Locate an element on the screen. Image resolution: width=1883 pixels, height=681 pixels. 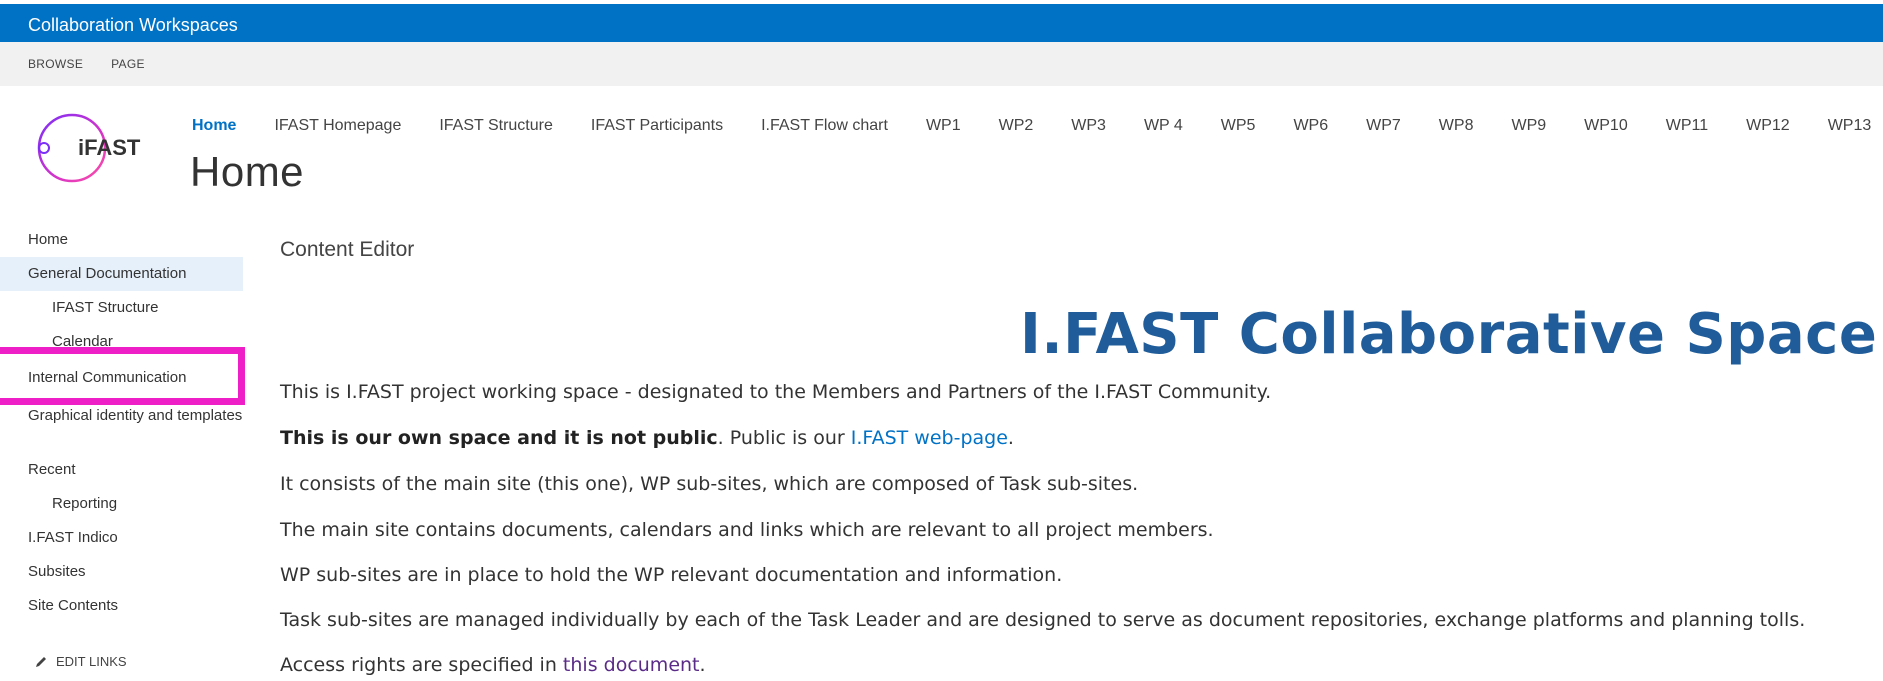
left-nav-item: General Documentation is located at coordinates (121, 274).